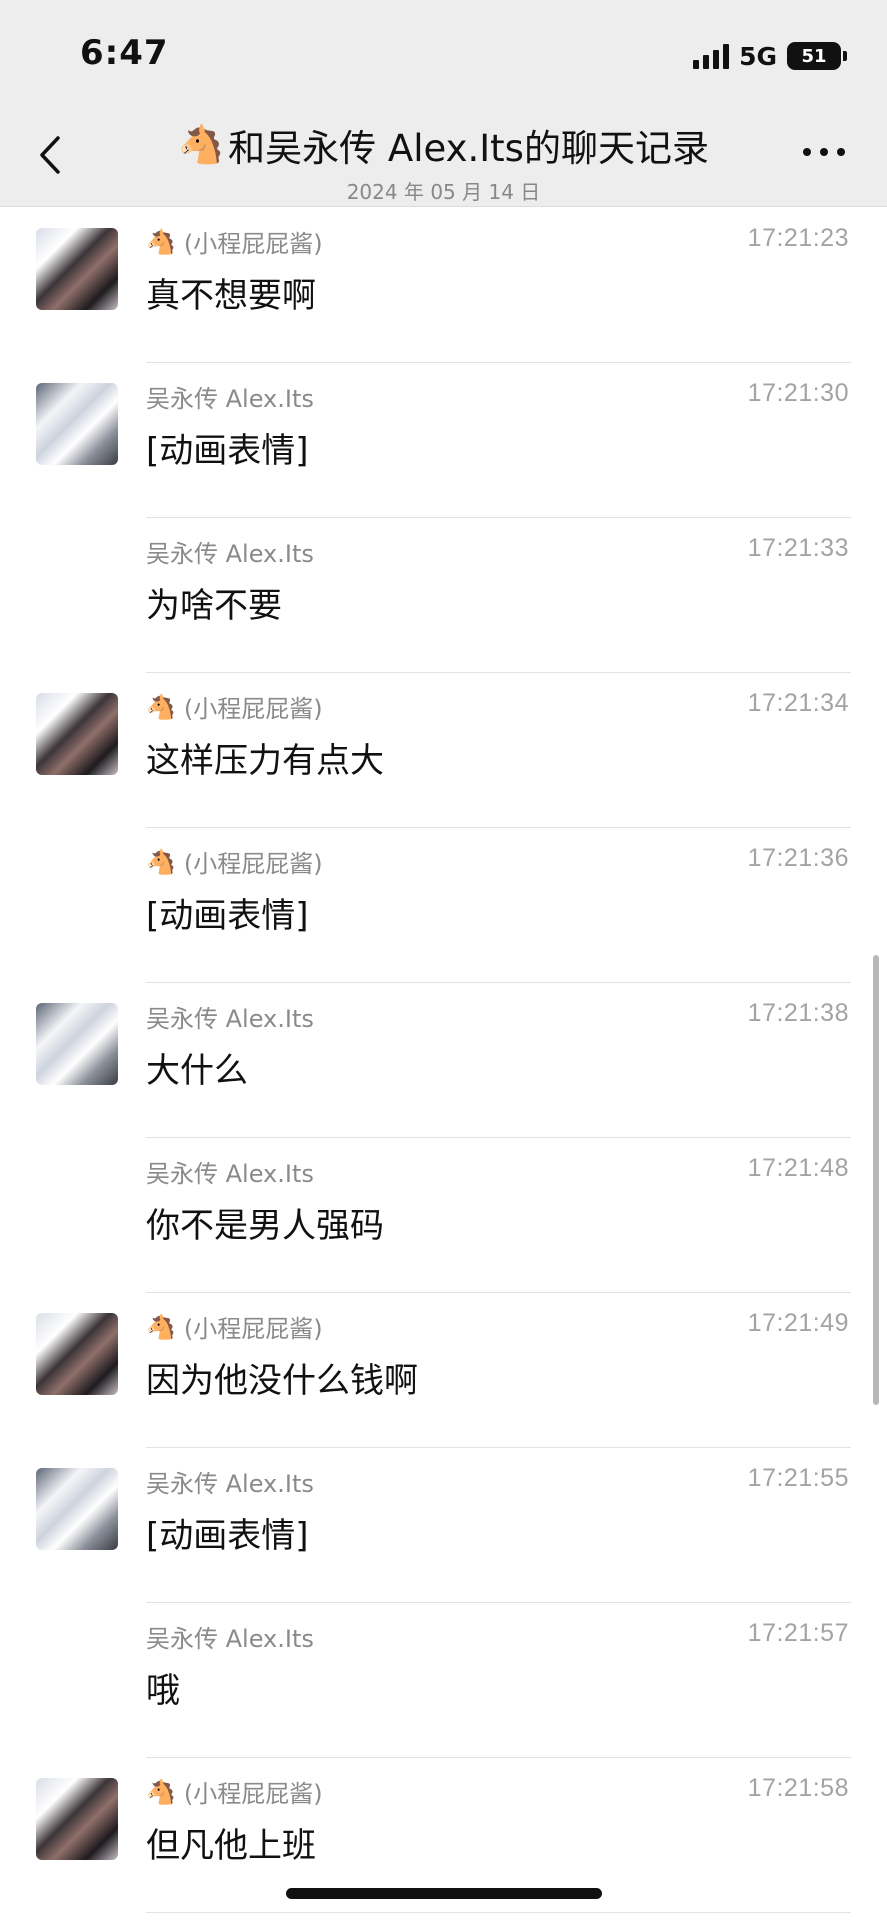 Image resolution: width=887 pixels, height=1920 pixels. What do you see at coordinates (443, 440) in the screenshot?
I see `message-row: 吴永传 Alex.Its 17:21:30 [动画表情]` at bounding box center [443, 440].